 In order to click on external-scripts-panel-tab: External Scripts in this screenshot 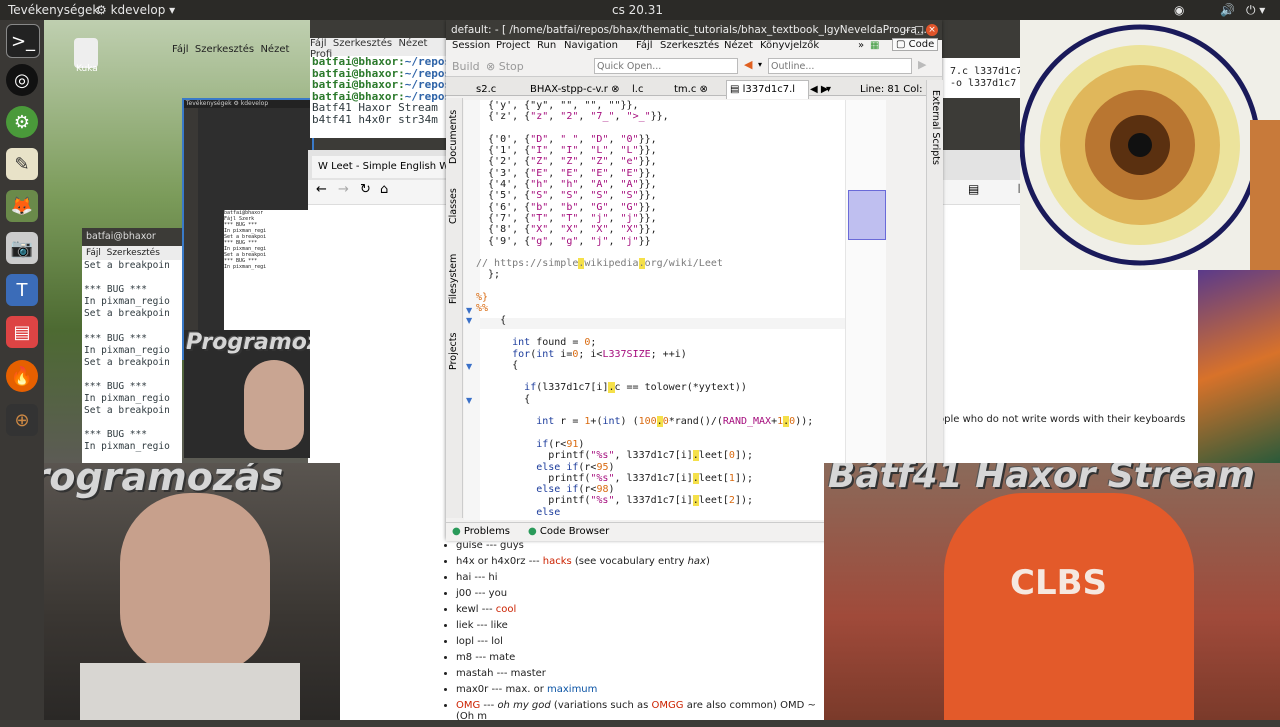, I will do `click(935, 127)`.